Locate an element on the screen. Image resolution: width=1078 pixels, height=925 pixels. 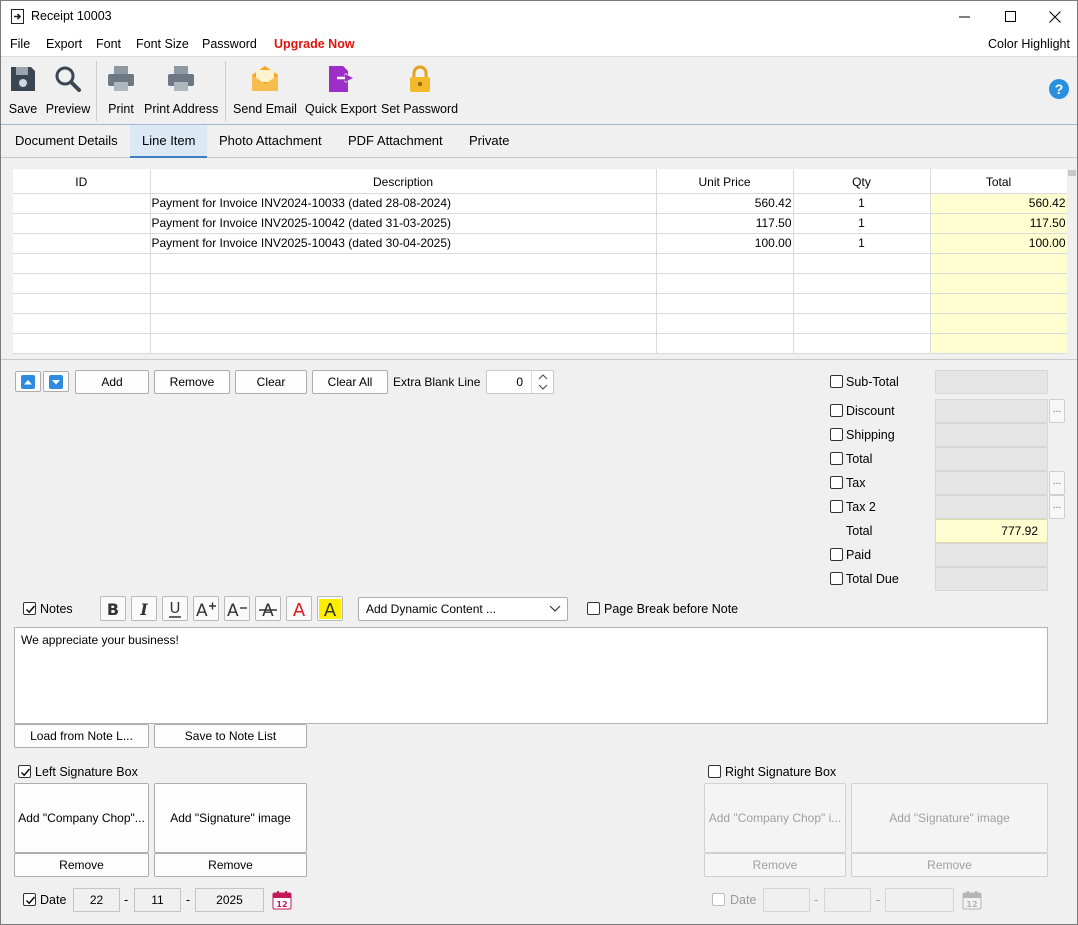
right-date-day is located at coordinates (786, 900).